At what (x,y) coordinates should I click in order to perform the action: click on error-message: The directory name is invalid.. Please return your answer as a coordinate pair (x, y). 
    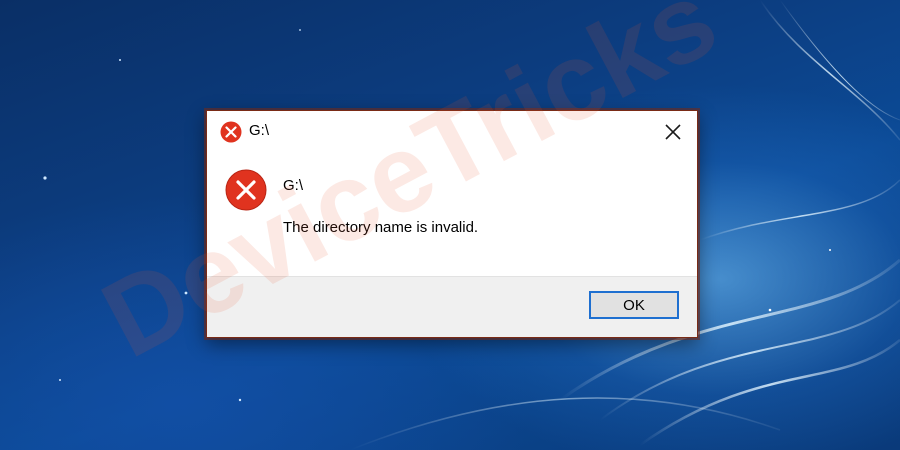
    Looking at the image, I should click on (381, 227).